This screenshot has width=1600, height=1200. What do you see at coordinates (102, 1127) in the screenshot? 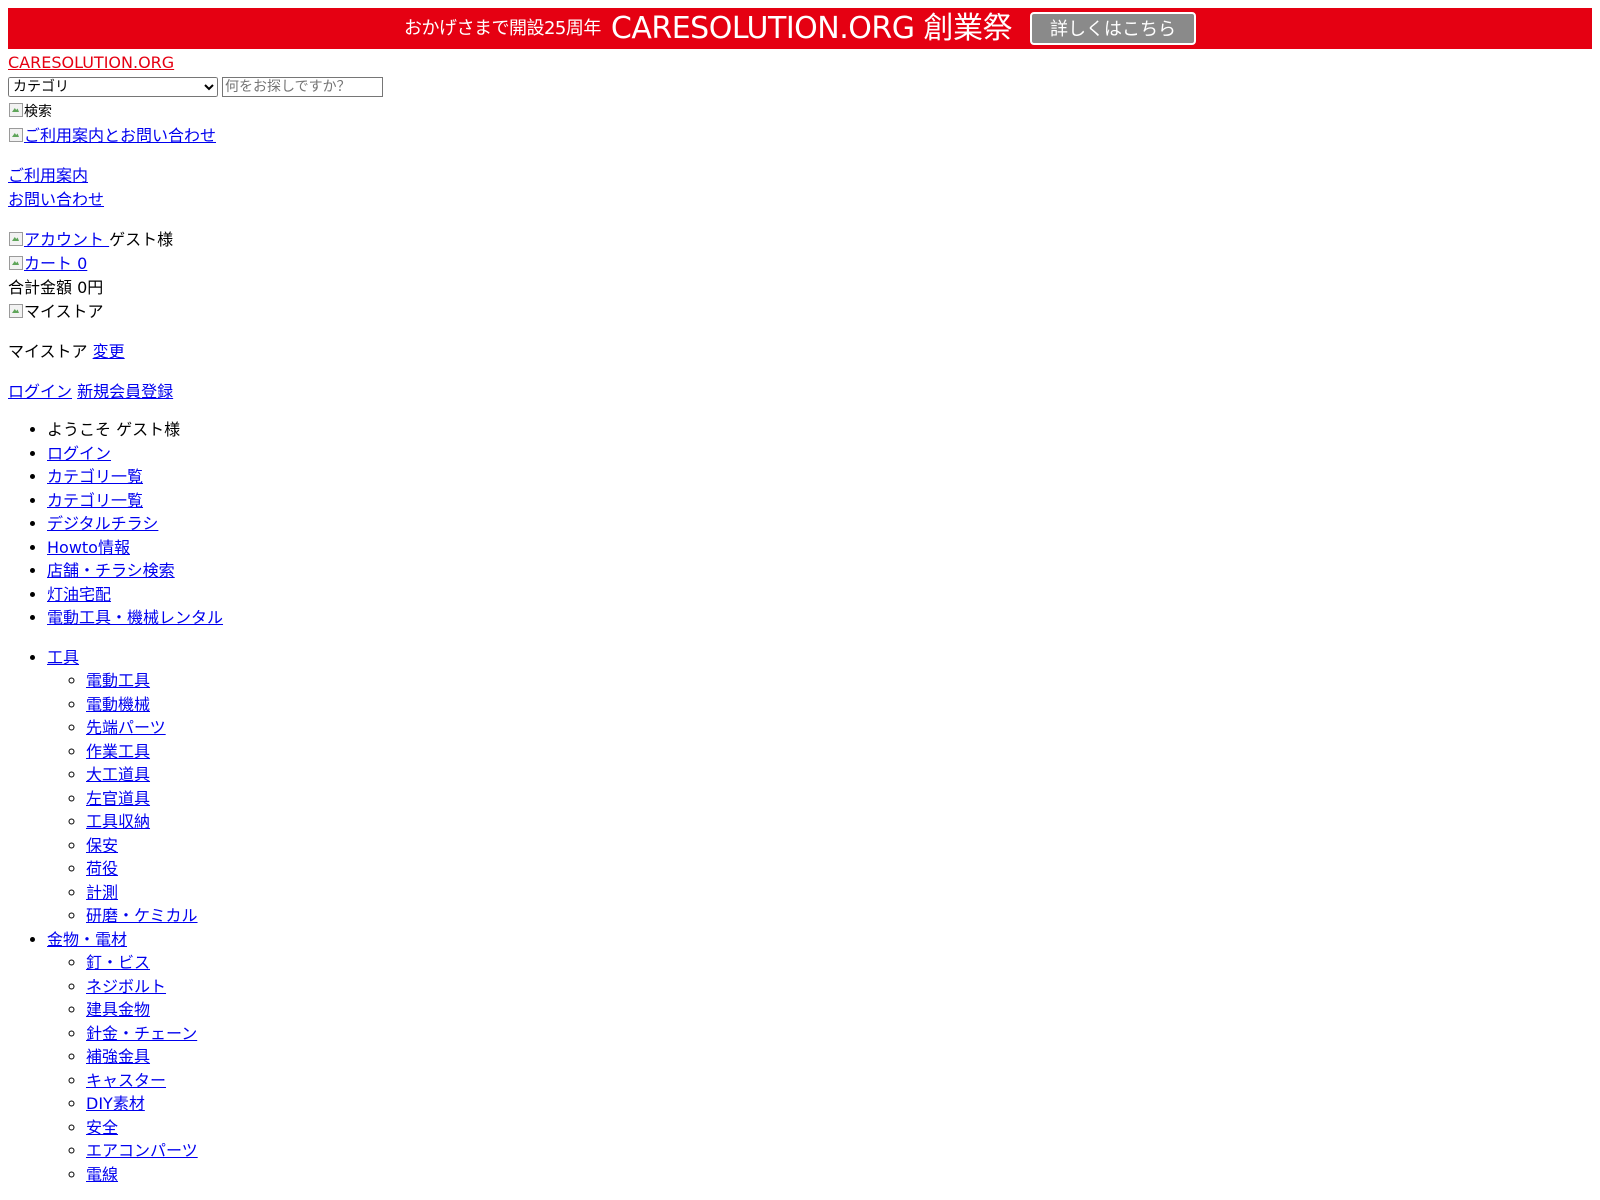
I see `subcategory-link: 安全` at bounding box center [102, 1127].